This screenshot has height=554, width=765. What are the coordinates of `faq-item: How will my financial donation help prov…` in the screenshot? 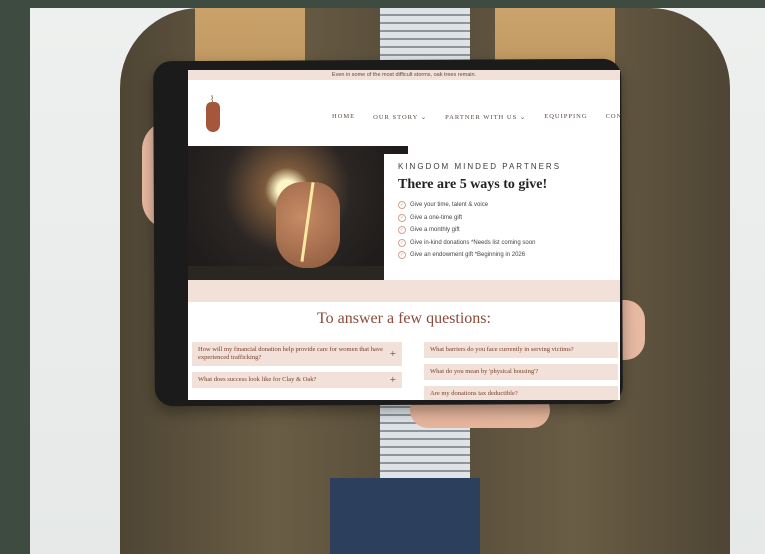 It's located at (297, 354).